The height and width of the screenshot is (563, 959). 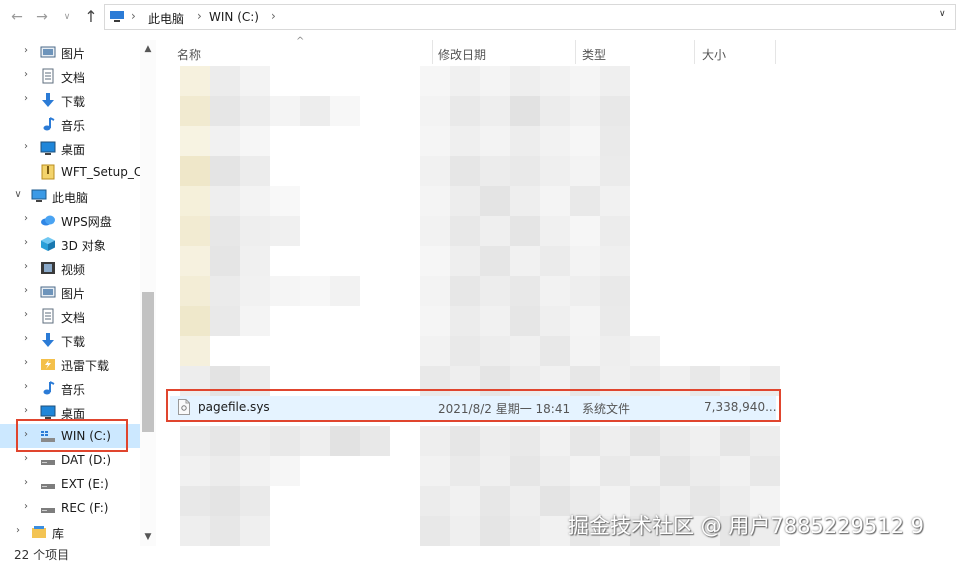 What do you see at coordinates (234, 17) in the screenshot?
I see `breadcrumb-win-c: WIN (C:)` at bounding box center [234, 17].